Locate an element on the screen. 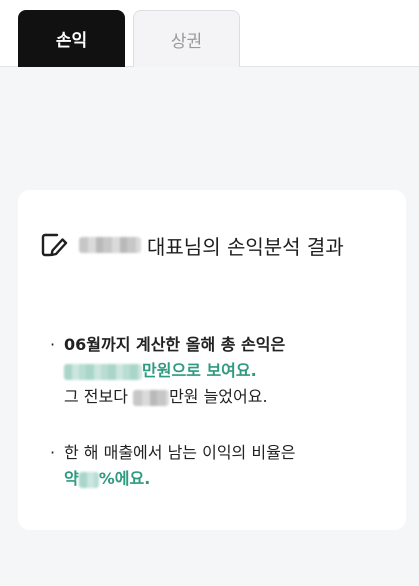  result-item-margin: · 한 해 매출에서 남는 이익의 비율은 is located at coordinates (220, 453).